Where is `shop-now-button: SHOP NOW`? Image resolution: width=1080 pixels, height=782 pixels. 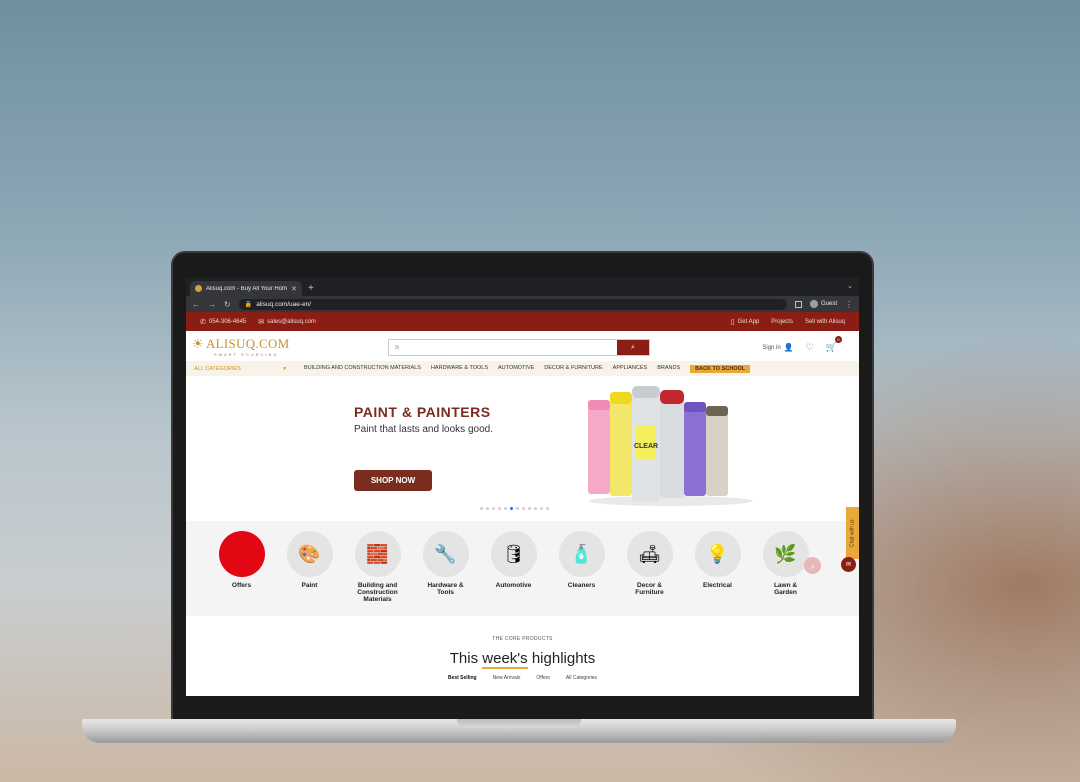
shop-now-button: SHOP NOW is located at coordinates (393, 480).